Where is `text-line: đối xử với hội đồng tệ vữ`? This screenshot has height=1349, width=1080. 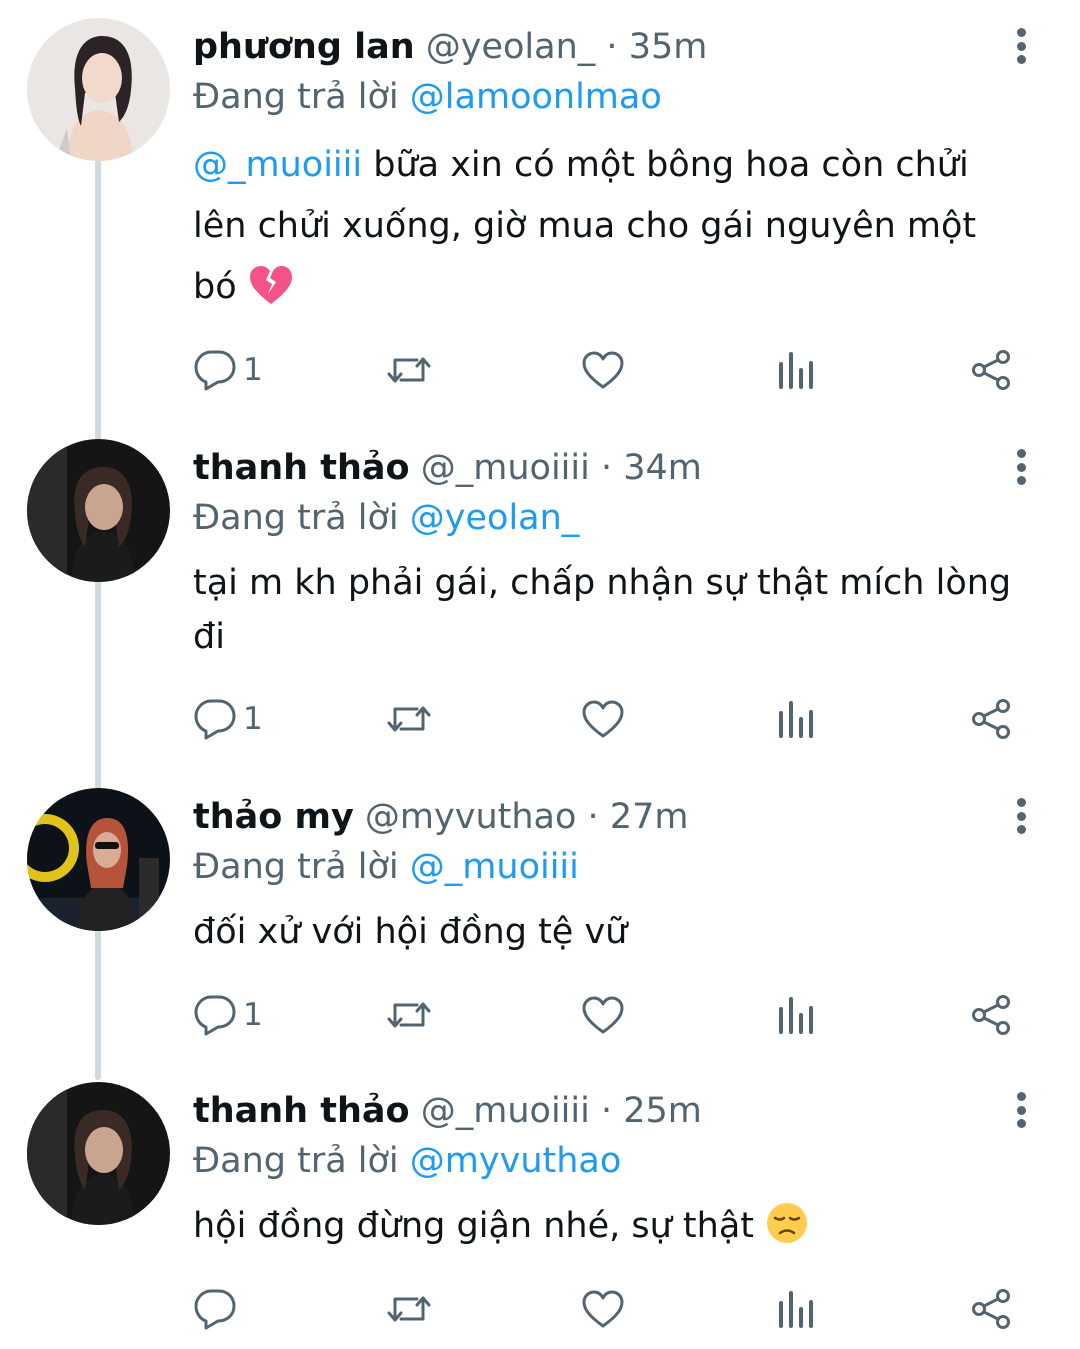
text-line: đối xử với hội đồng tệ vữ is located at coordinates (410, 932).